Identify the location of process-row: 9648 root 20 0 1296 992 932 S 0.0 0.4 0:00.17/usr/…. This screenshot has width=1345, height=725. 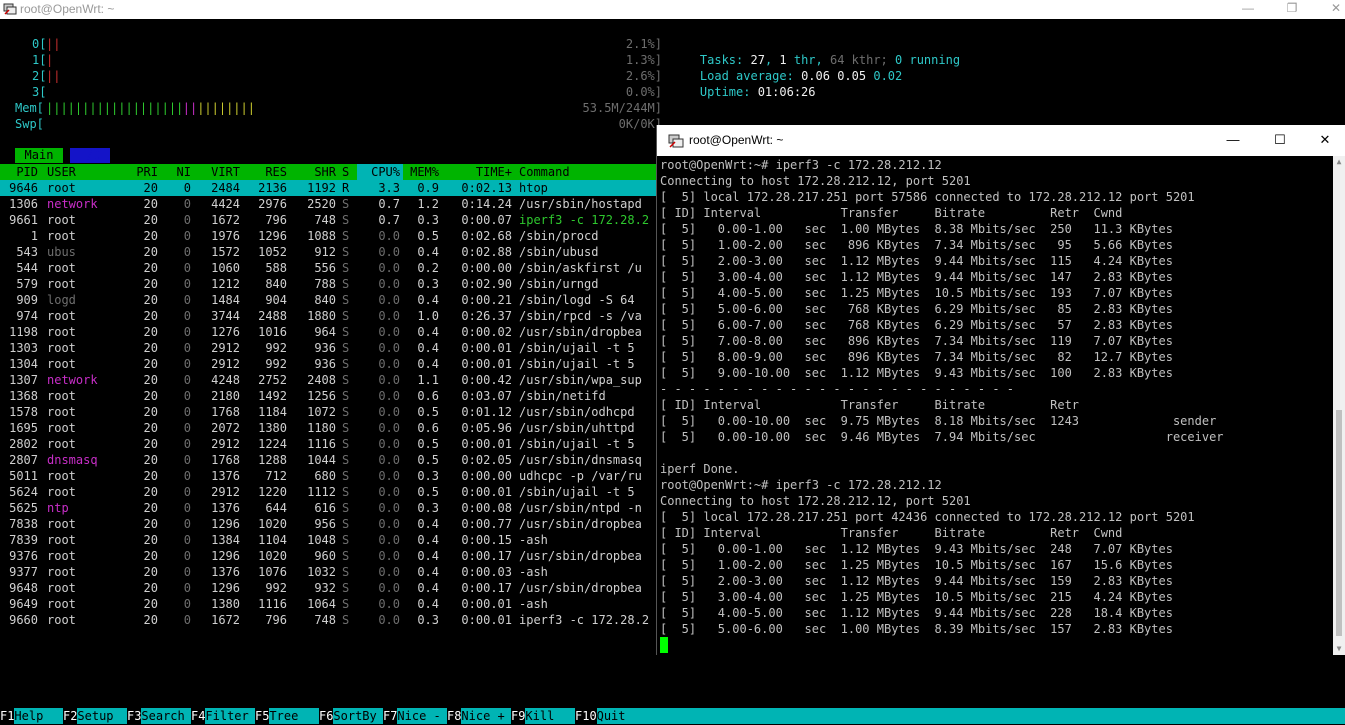
(328, 588).